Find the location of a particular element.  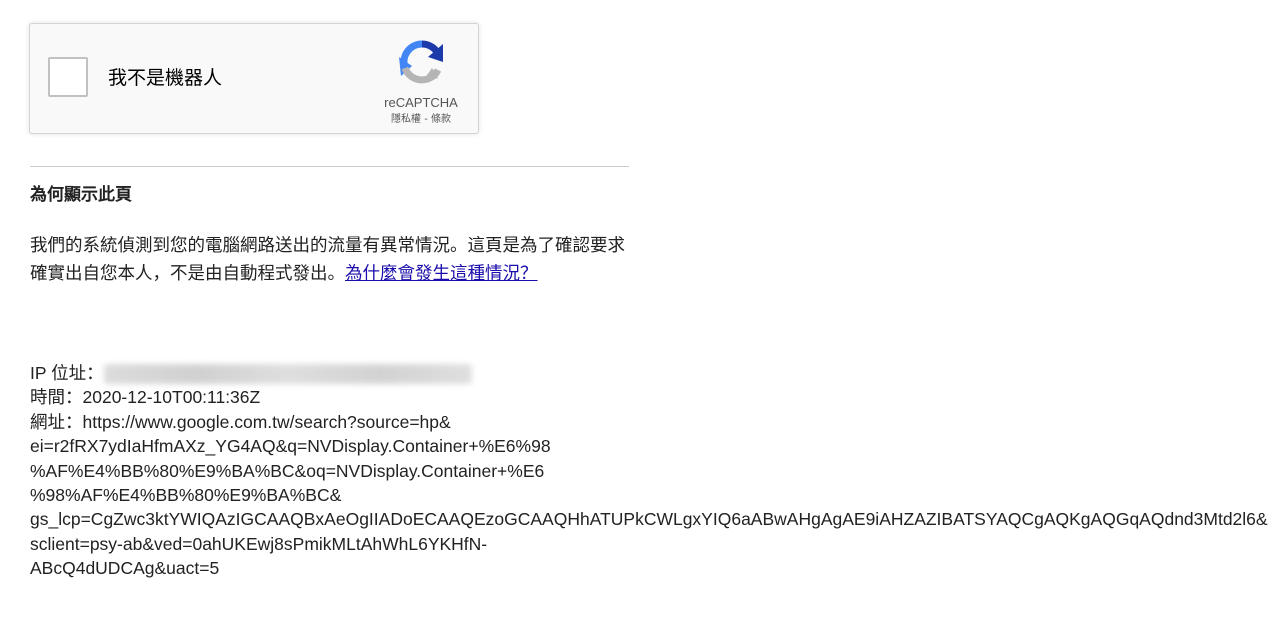

ip-label: IP 位址： is located at coordinates (67, 373).